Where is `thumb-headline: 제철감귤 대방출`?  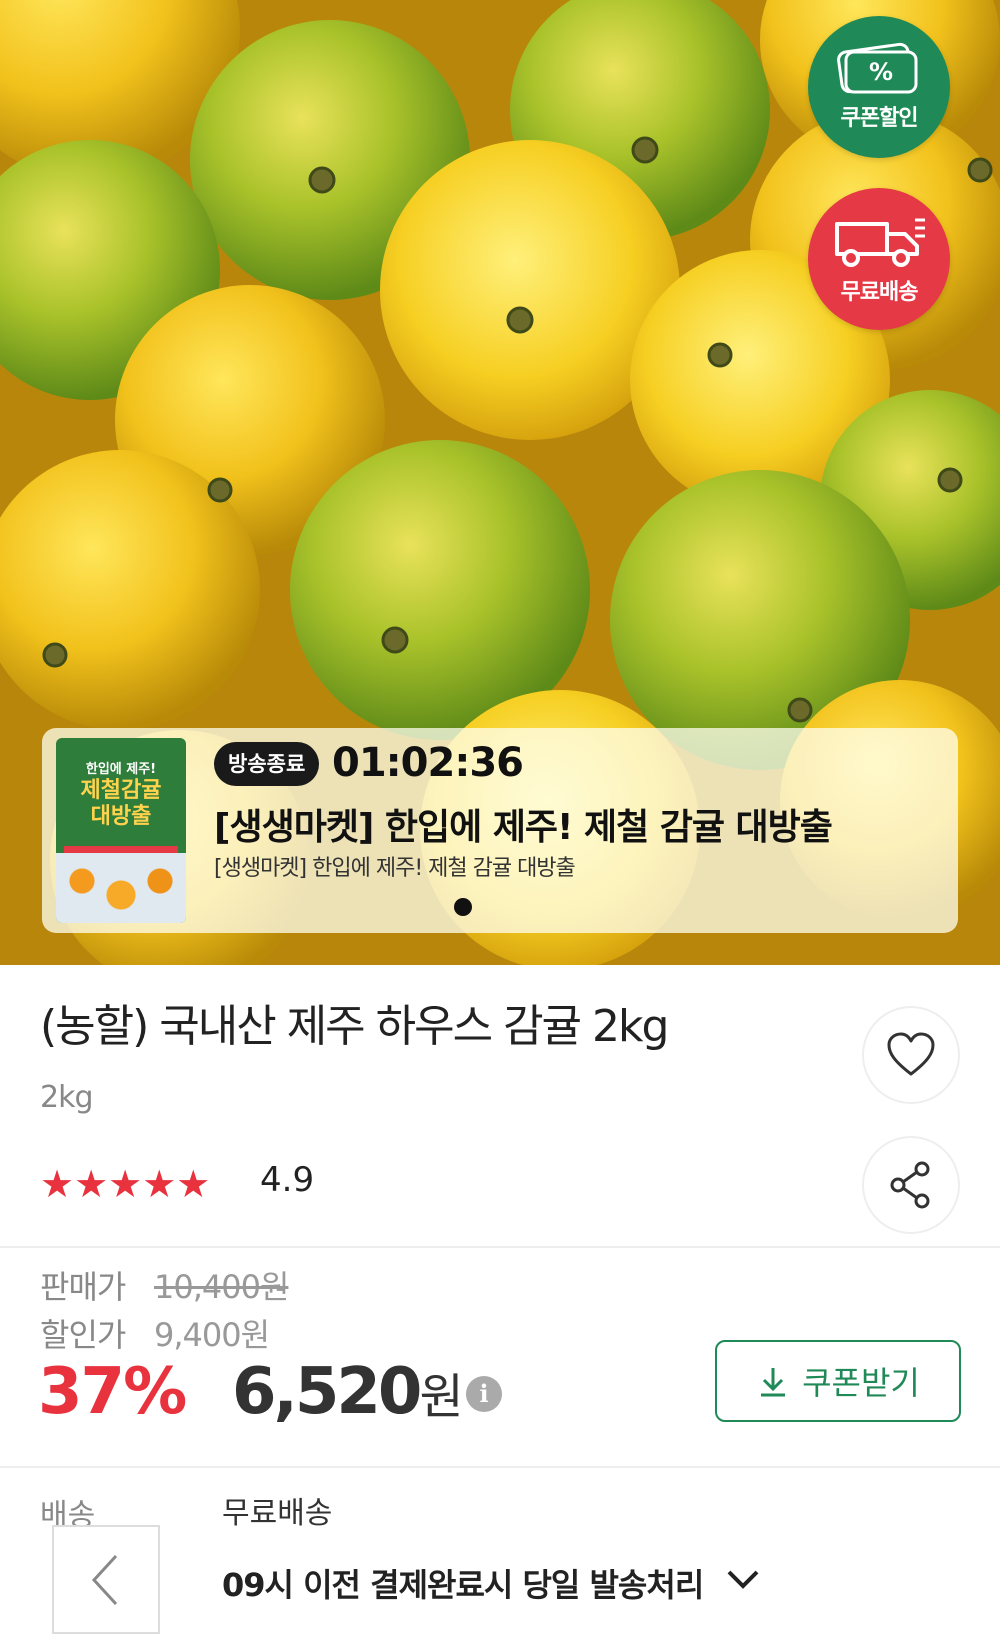
thumb-headline: 제철감귤 대방출 is located at coordinates (121, 804).